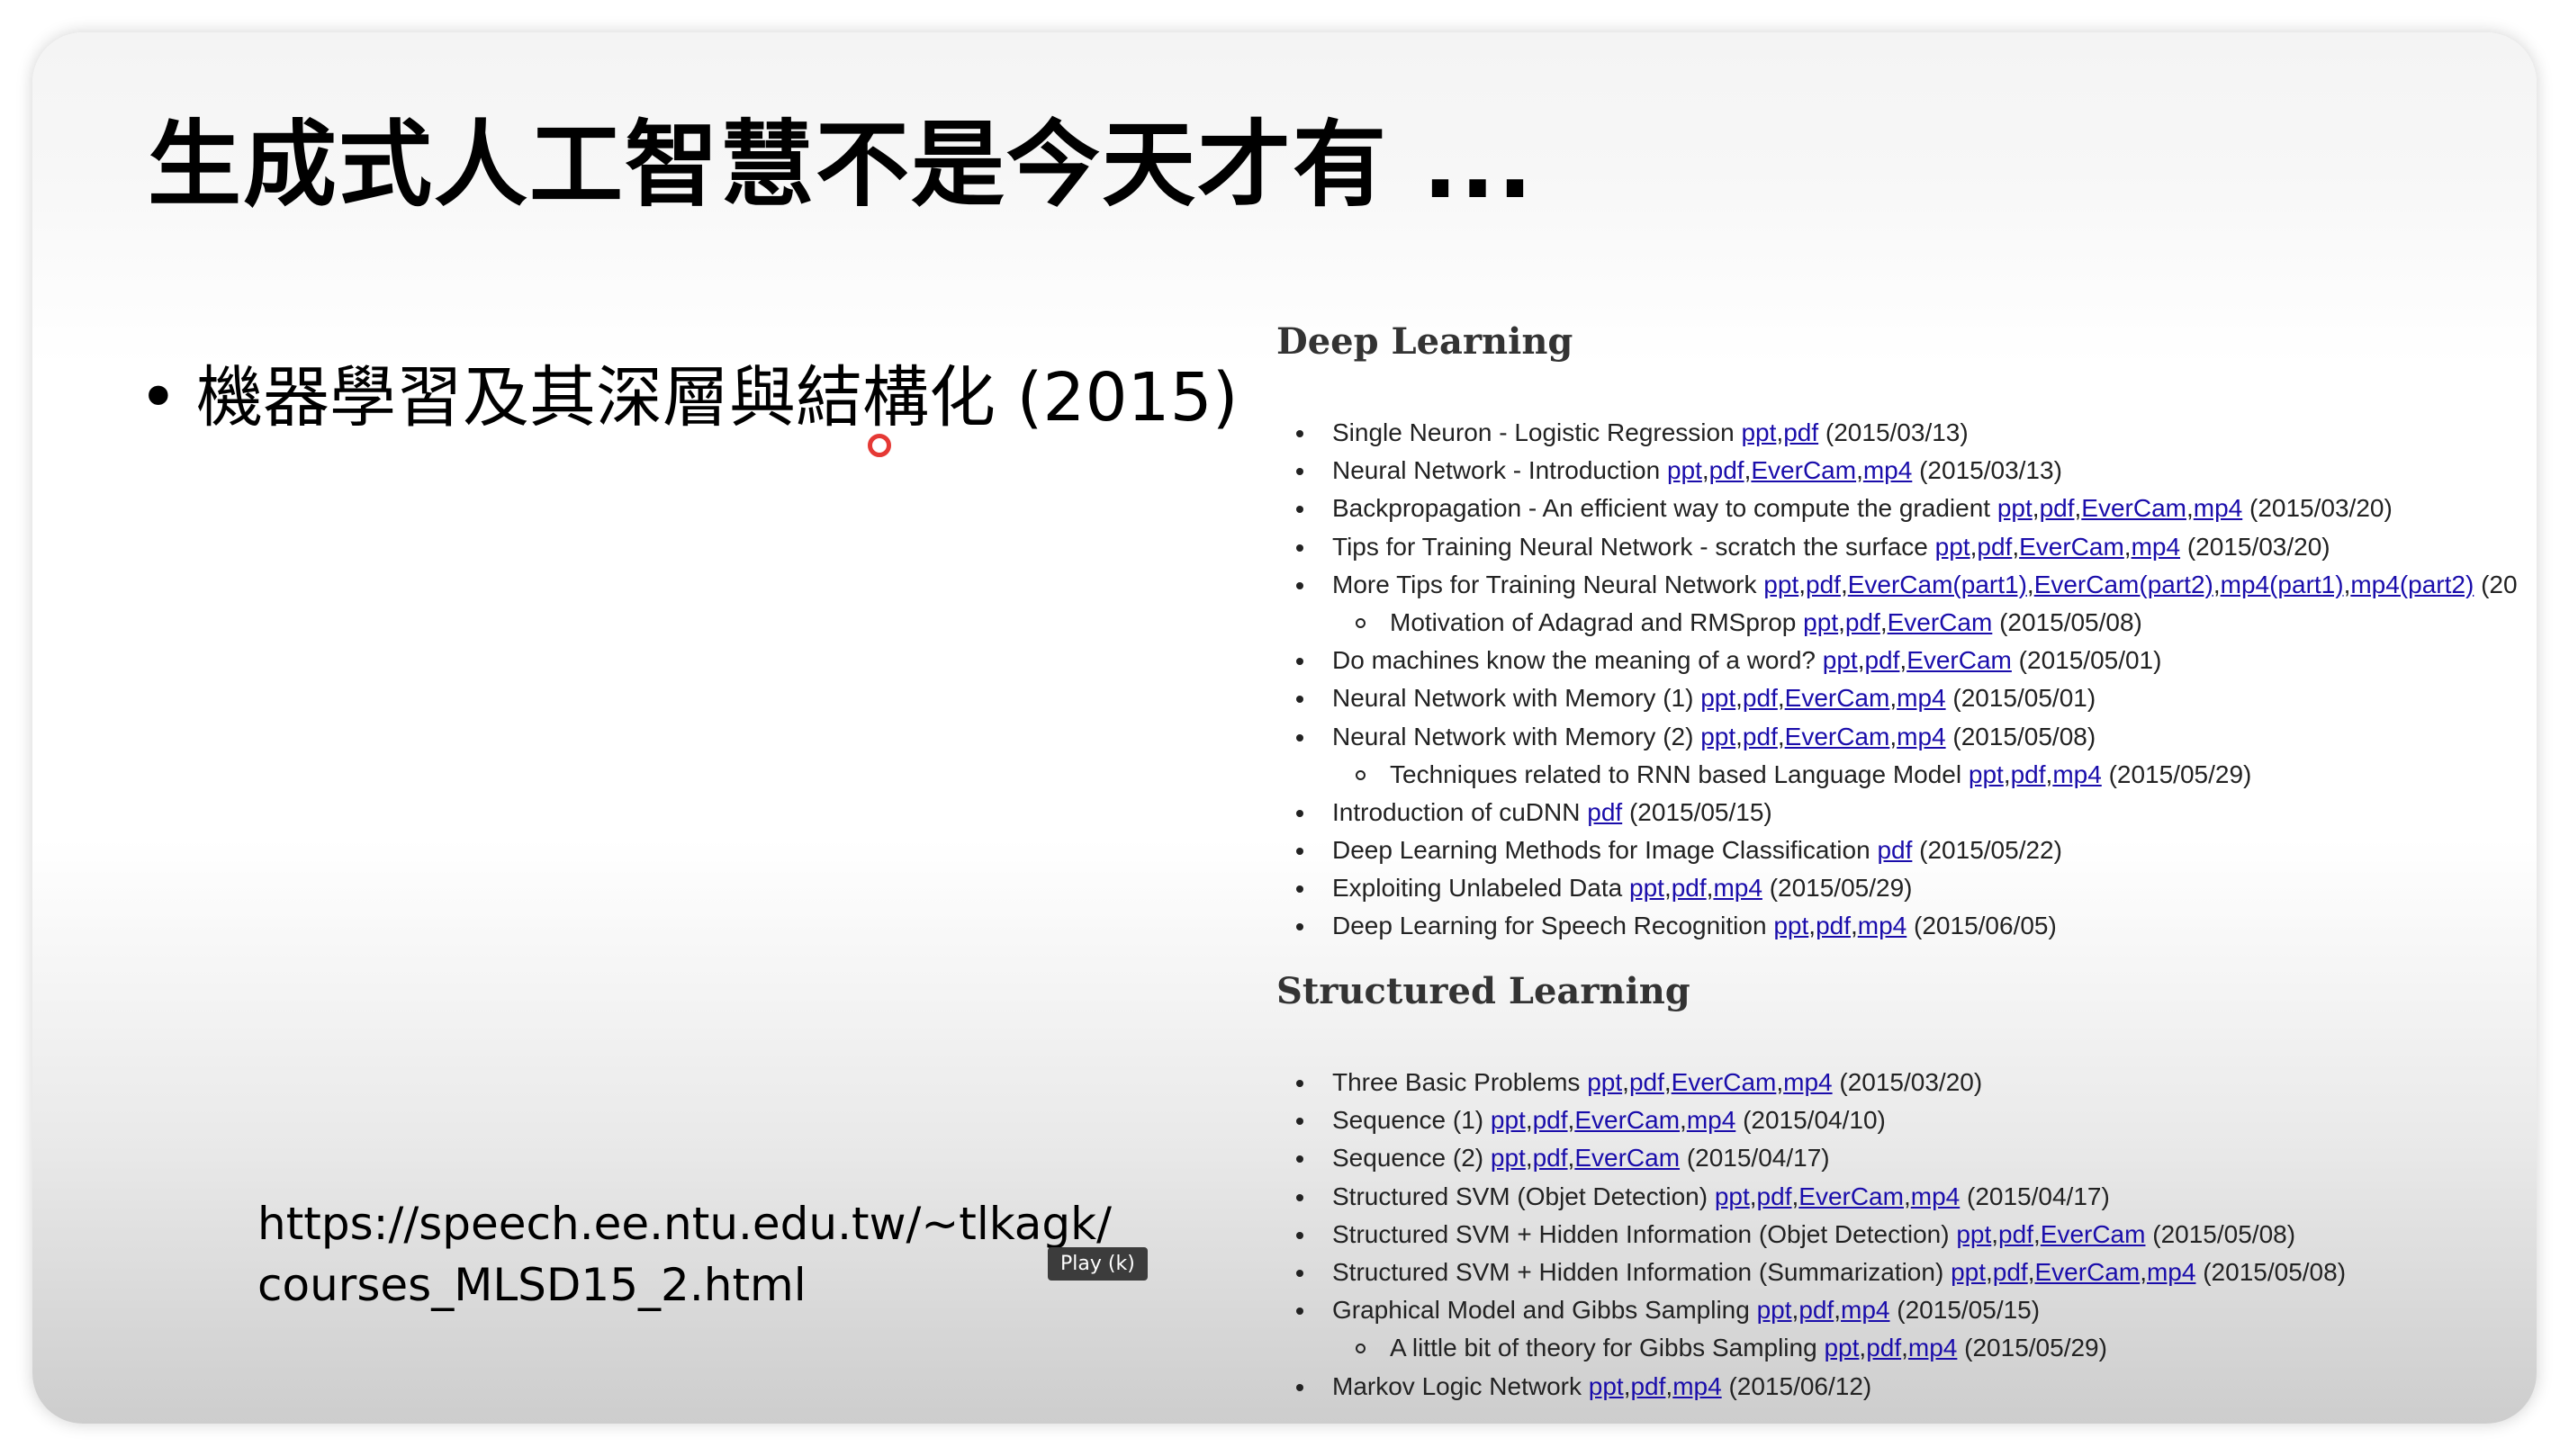 This screenshot has width=2569, height=1456. What do you see at coordinates (1937, 585) in the screenshot?
I see `resource-link: EverCam(part1)` at bounding box center [1937, 585].